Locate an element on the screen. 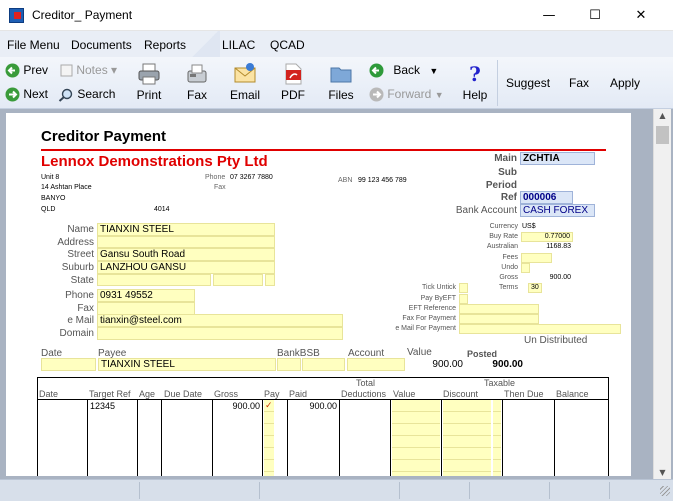  maximize-button: ☐ is located at coordinates (595, 15).